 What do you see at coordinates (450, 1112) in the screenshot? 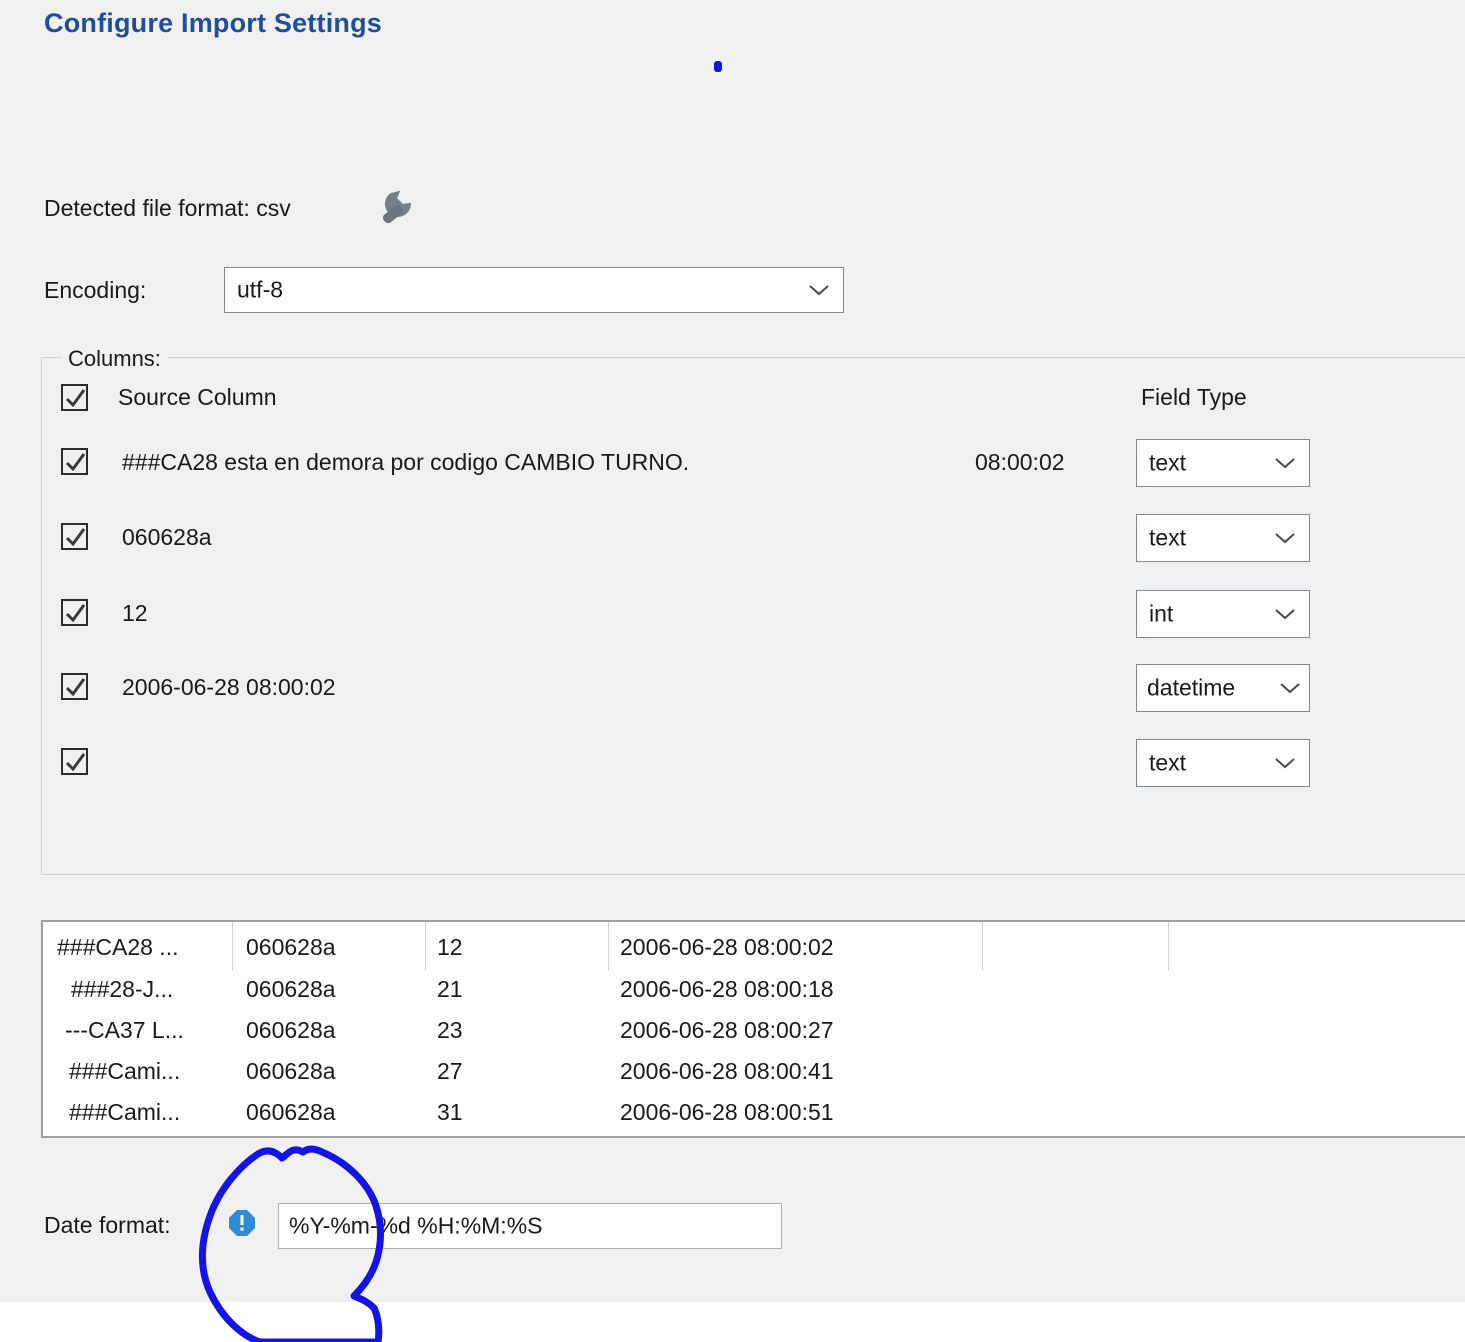
I see `cell: 31` at bounding box center [450, 1112].